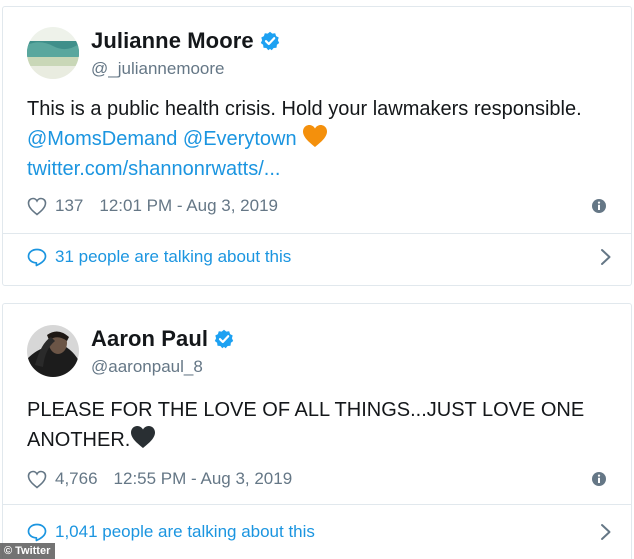 Image resolution: width=634 pixels, height=559 pixels. I want to click on name-row: Julianne Moore, so click(185, 41).